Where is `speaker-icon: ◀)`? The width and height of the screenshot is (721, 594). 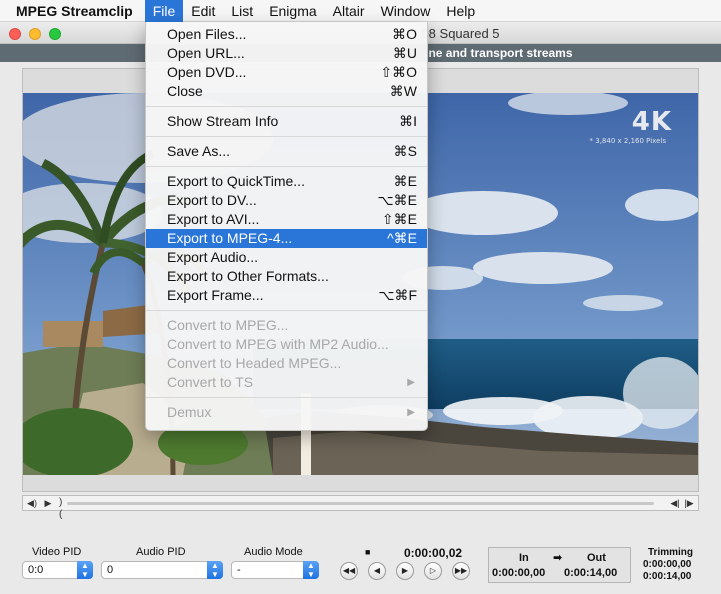
speaker-icon: ◀) is located at coordinates (32, 503).